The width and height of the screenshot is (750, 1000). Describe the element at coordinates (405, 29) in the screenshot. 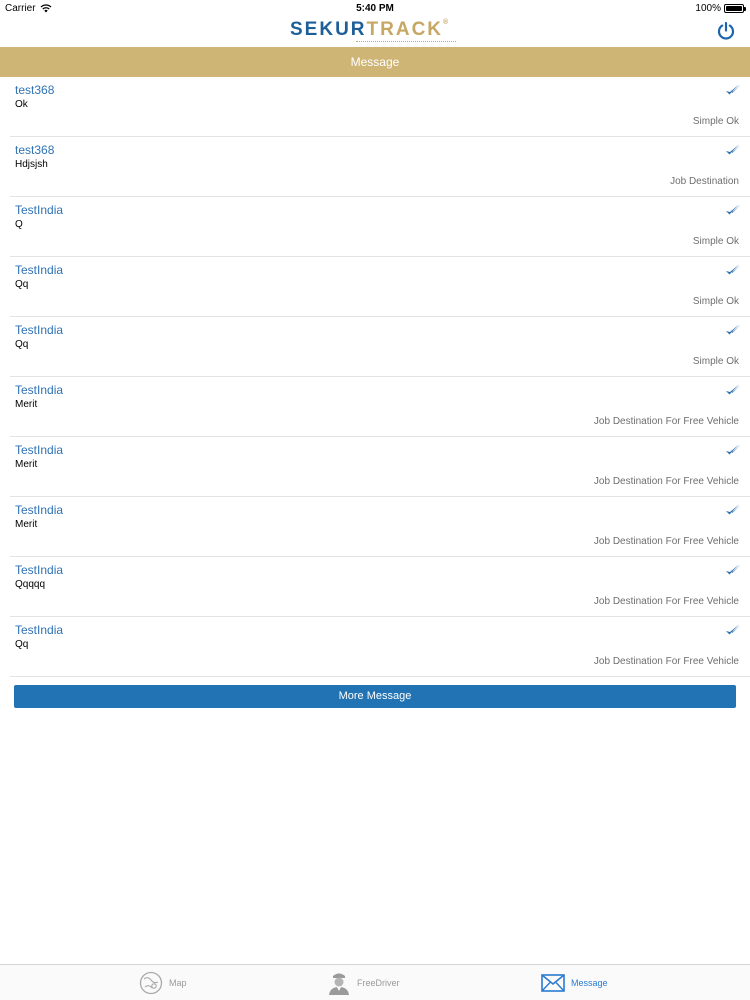

I see `logo-text-part2: TRACK` at that location.